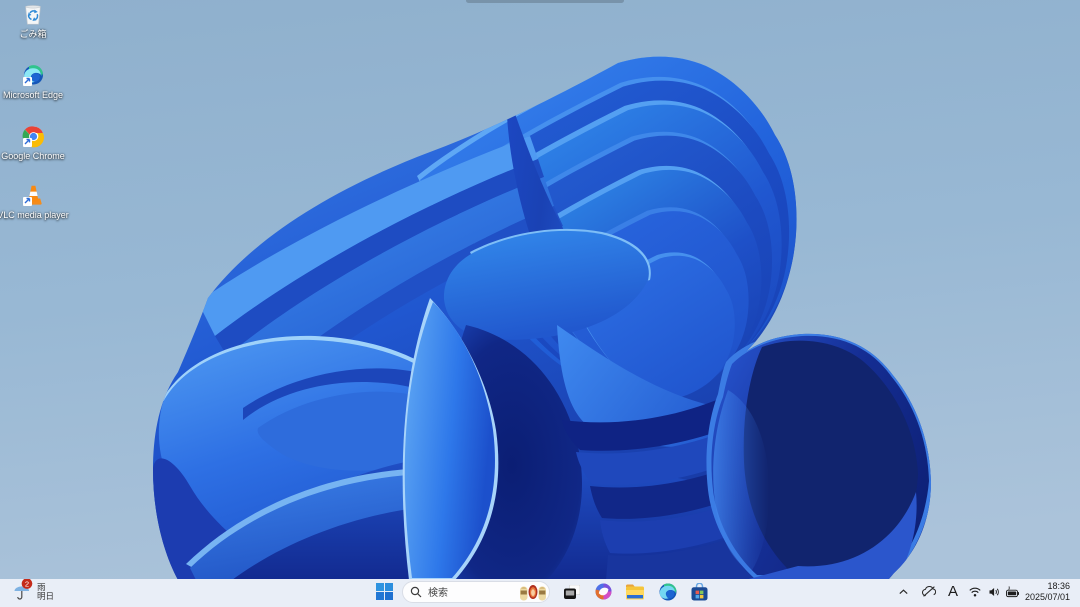  What do you see at coordinates (27, 583) in the screenshot?
I see `svg-text: 2` at bounding box center [27, 583].